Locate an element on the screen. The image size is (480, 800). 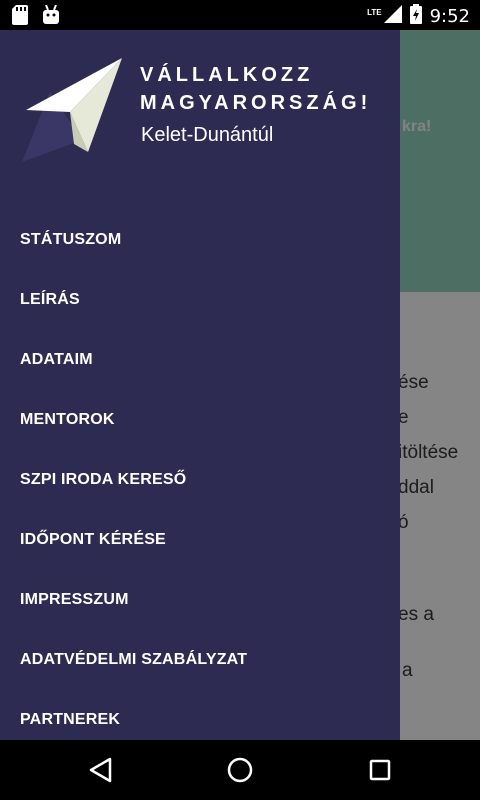
menu-item-adataim: ADATAIM is located at coordinates (200, 360).